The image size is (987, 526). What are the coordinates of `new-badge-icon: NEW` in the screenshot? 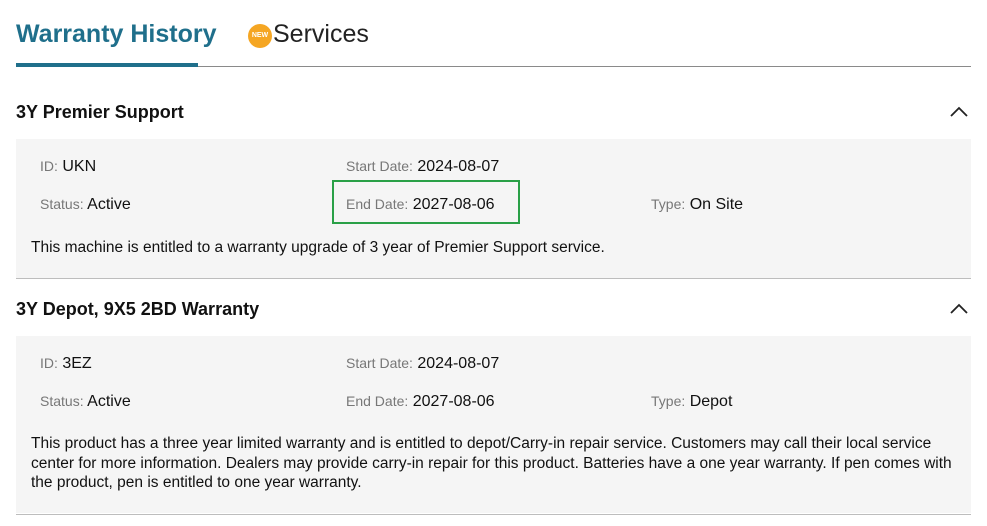 It's located at (260, 35).